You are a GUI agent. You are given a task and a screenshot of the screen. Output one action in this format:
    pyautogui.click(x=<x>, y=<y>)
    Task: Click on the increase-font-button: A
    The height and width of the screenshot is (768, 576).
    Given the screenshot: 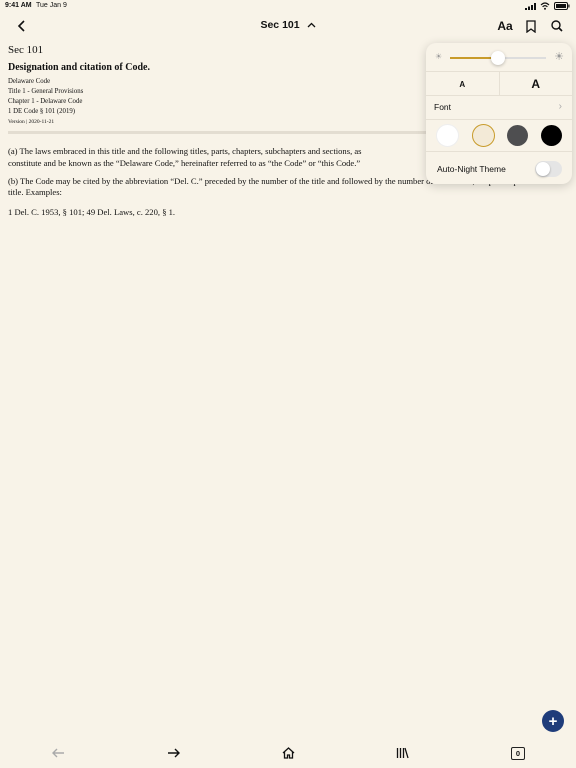 What is the action you would take?
    pyautogui.click(x=536, y=84)
    